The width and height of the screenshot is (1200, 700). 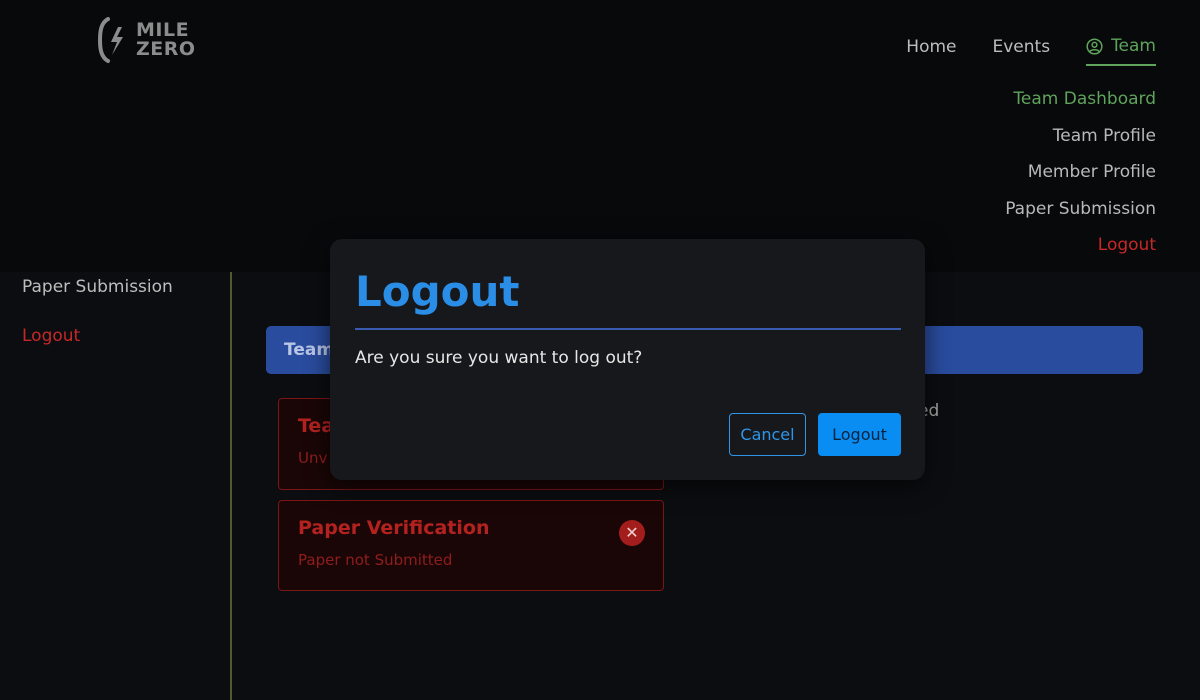 What do you see at coordinates (1080, 209) in the screenshot?
I see `dropdown-paper-submission: Paper Submission` at bounding box center [1080, 209].